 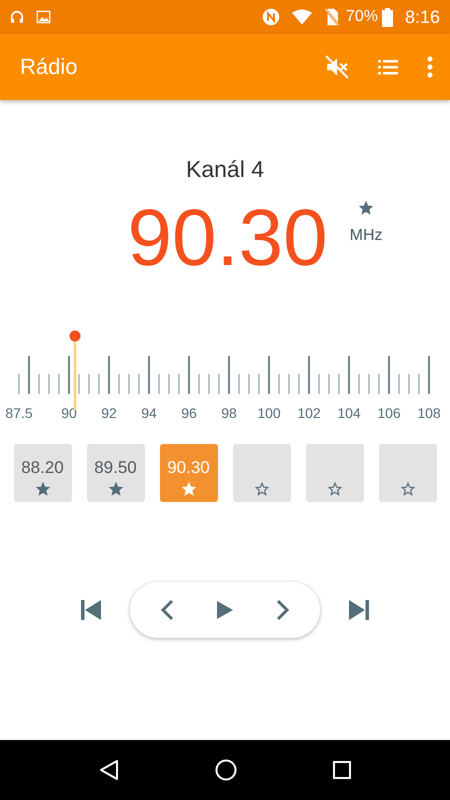 What do you see at coordinates (342, 770) in the screenshot?
I see `recents-icon` at bounding box center [342, 770].